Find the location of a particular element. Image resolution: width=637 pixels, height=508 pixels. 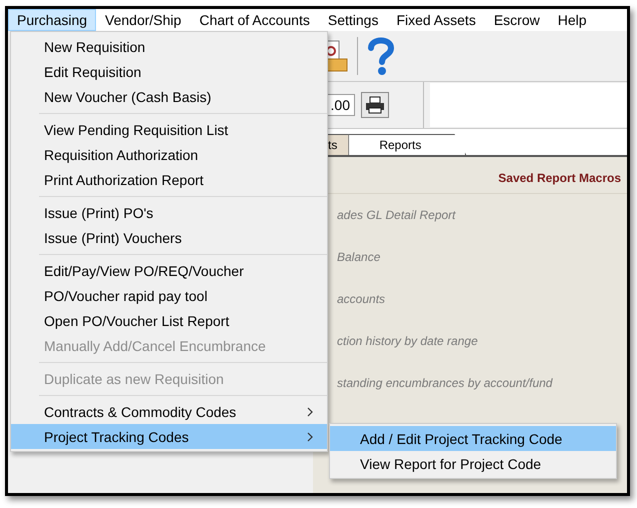

menu-item: View Report for Project Code is located at coordinates (473, 463).